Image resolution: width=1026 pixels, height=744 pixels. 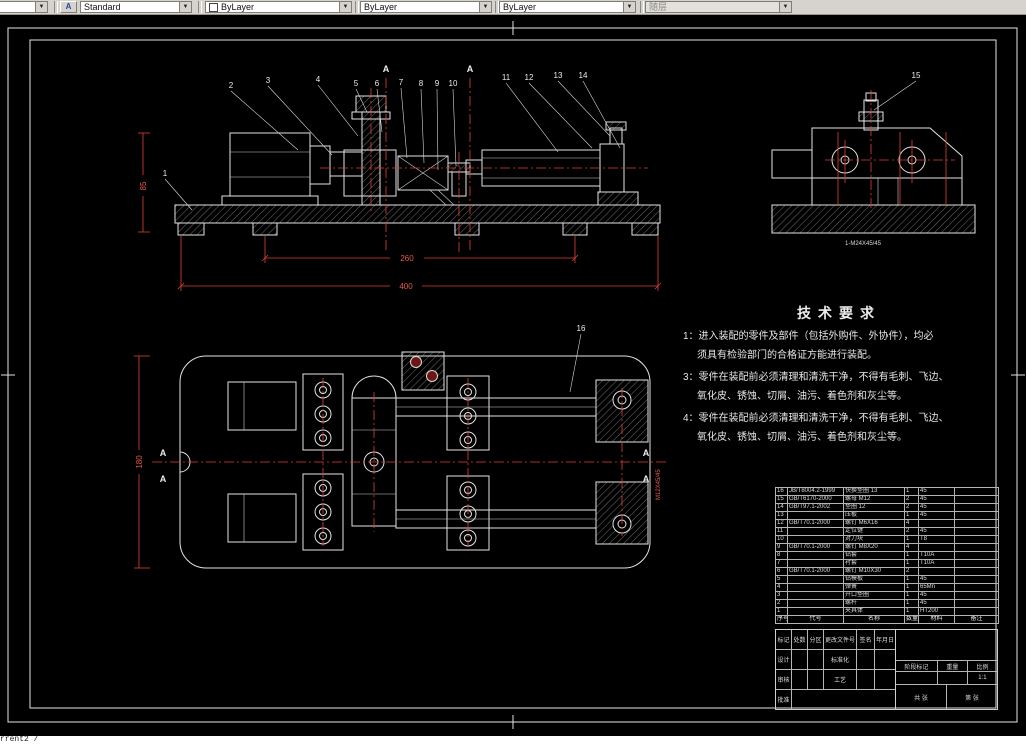 I want to click on tb-label: 分区, so click(x=816, y=639).